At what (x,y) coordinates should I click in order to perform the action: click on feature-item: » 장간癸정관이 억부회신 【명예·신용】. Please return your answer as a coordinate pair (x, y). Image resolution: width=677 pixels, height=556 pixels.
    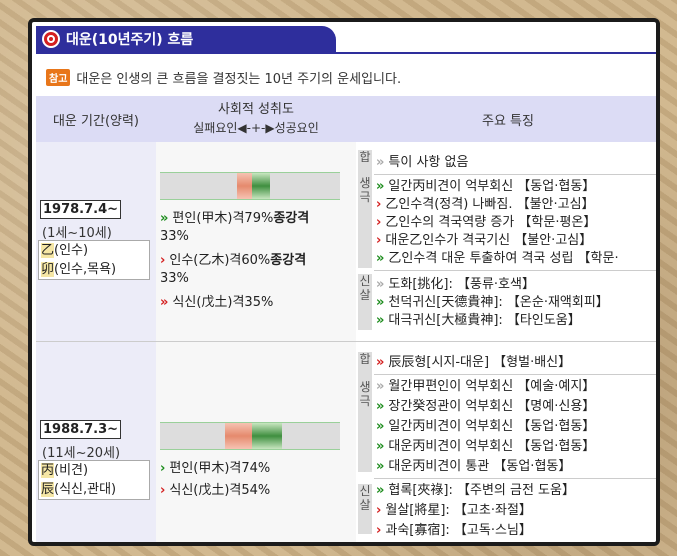
    Looking at the image, I should click on (486, 406).